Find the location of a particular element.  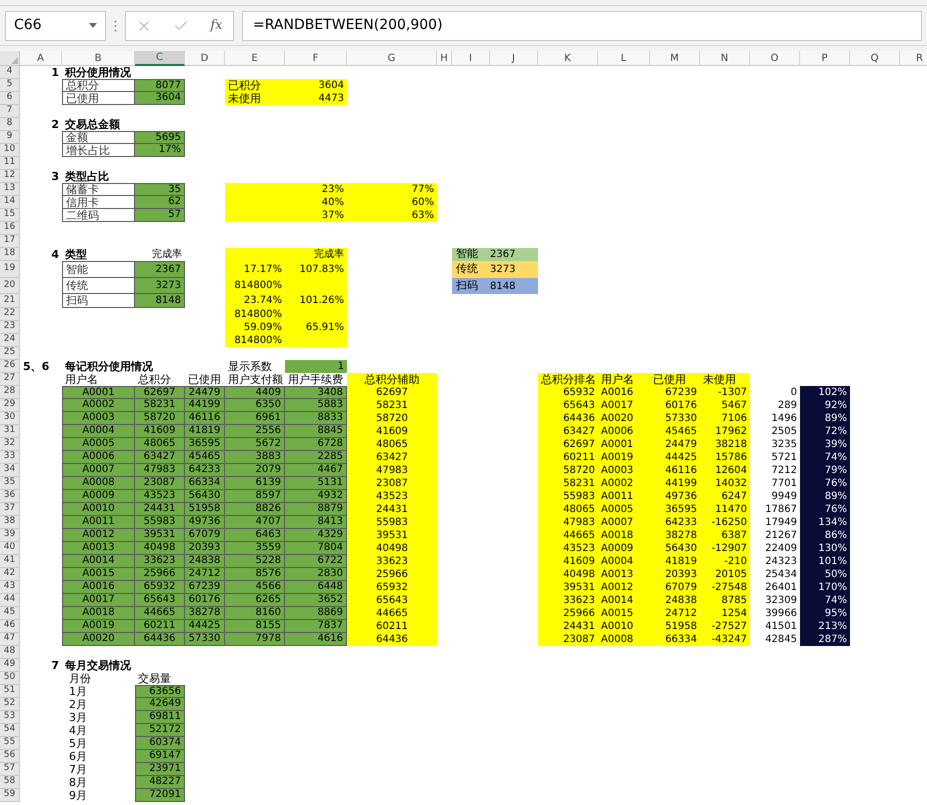

row-header: 12 is located at coordinates (10, 176).